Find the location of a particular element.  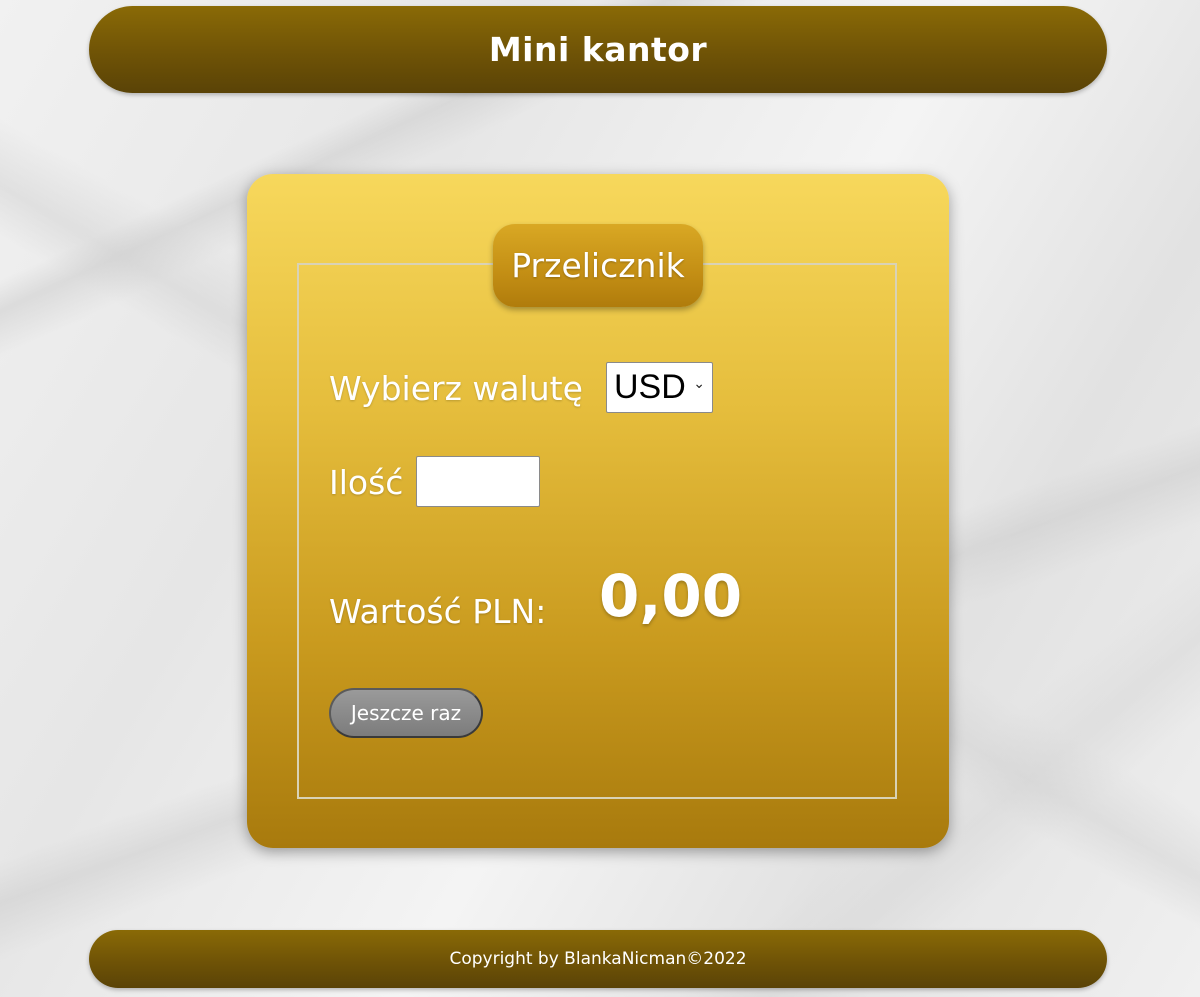

result-label: Wartość PLN: is located at coordinates (438, 611).